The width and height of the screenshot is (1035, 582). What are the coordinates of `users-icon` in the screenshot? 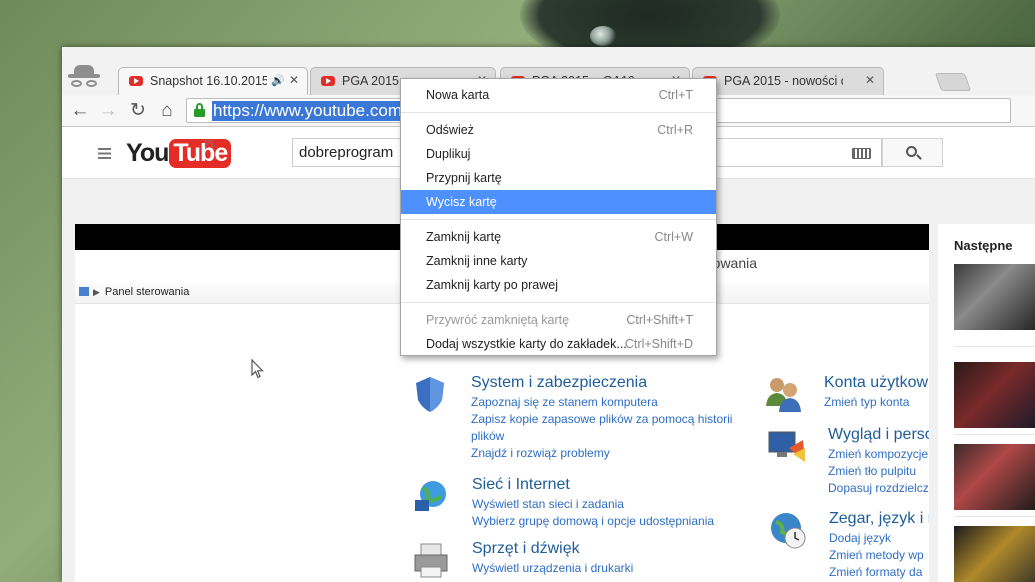 It's located at (783, 395).